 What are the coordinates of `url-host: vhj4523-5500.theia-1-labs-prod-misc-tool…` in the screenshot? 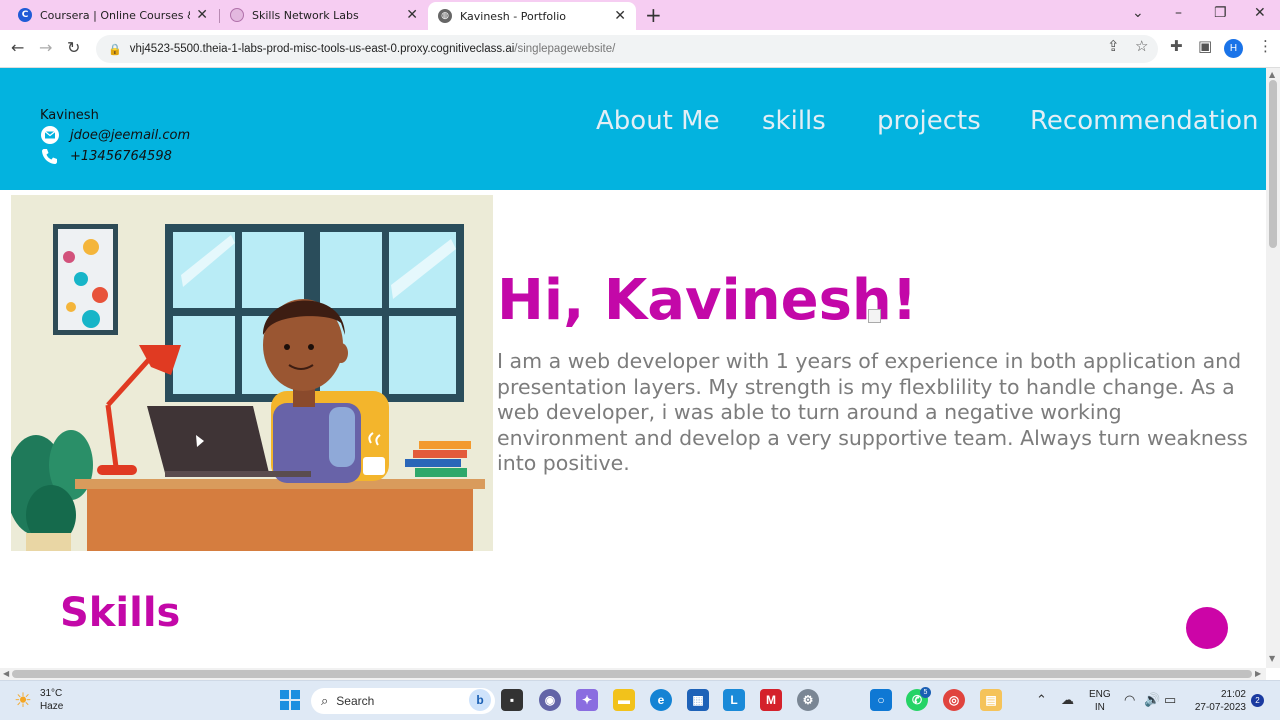 It's located at (322, 49).